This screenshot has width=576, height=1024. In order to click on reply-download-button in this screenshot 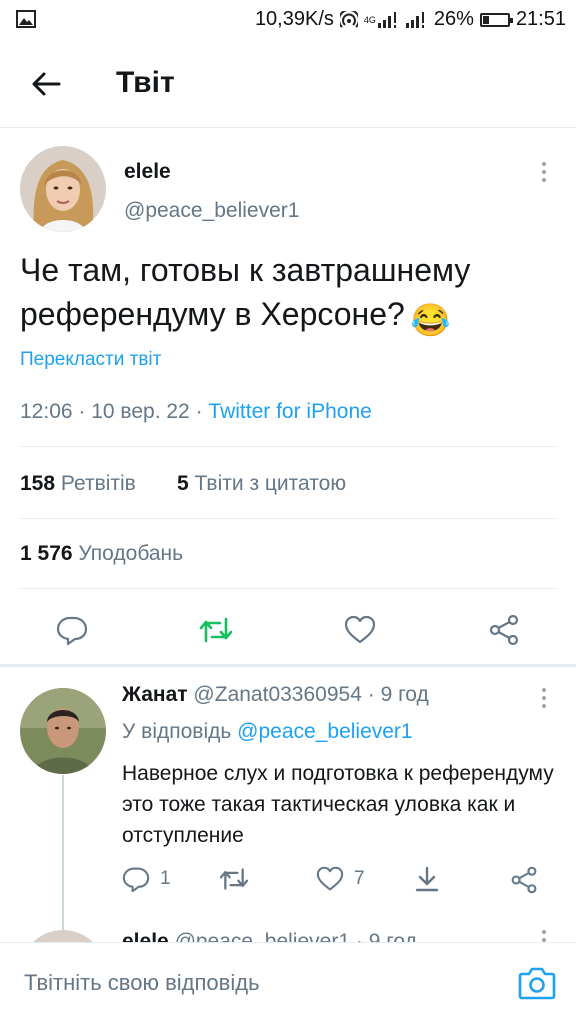, I will do `click(427, 879)`.